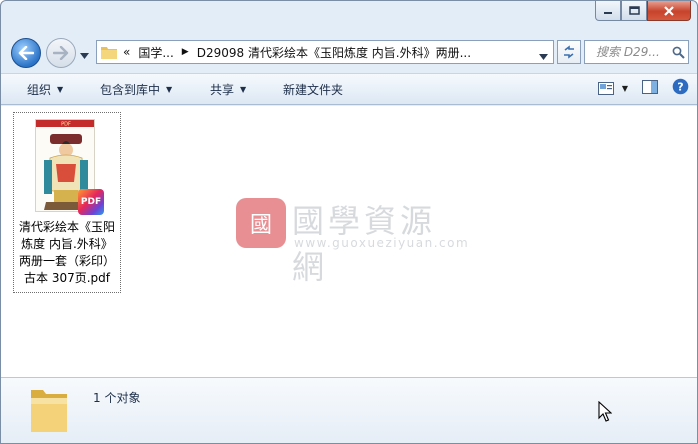 This screenshot has height=444, width=698. What do you see at coordinates (605, 88) in the screenshot?
I see `view-options-icon` at bounding box center [605, 88].